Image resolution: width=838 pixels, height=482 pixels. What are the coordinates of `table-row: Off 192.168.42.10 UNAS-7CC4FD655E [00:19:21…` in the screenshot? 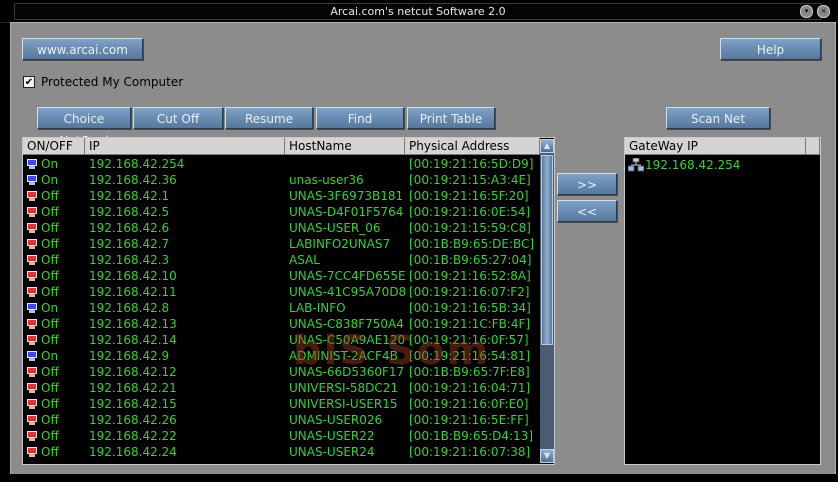 It's located at (280, 276).